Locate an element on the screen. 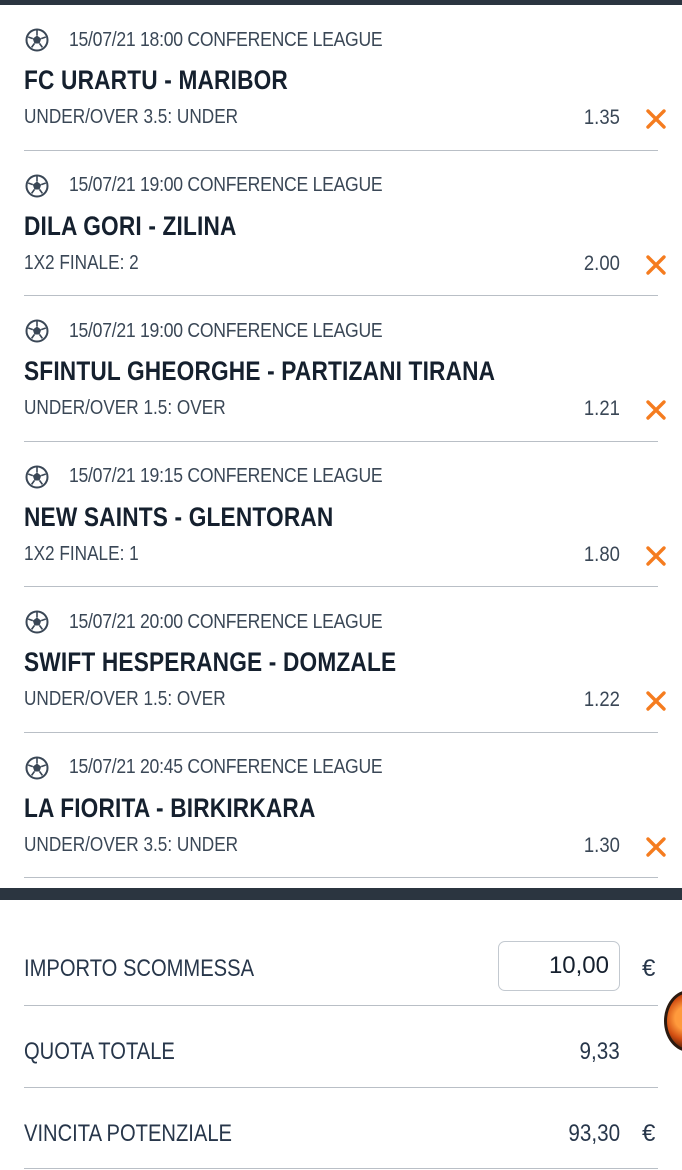 The image size is (682, 1170). total-odds-label: QUOTA TOTALE is located at coordinates (99, 1051).